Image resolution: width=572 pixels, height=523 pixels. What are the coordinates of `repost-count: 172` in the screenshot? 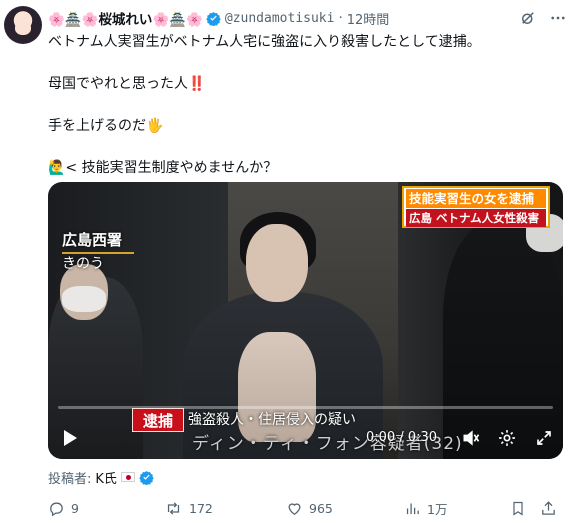 It's located at (201, 508).